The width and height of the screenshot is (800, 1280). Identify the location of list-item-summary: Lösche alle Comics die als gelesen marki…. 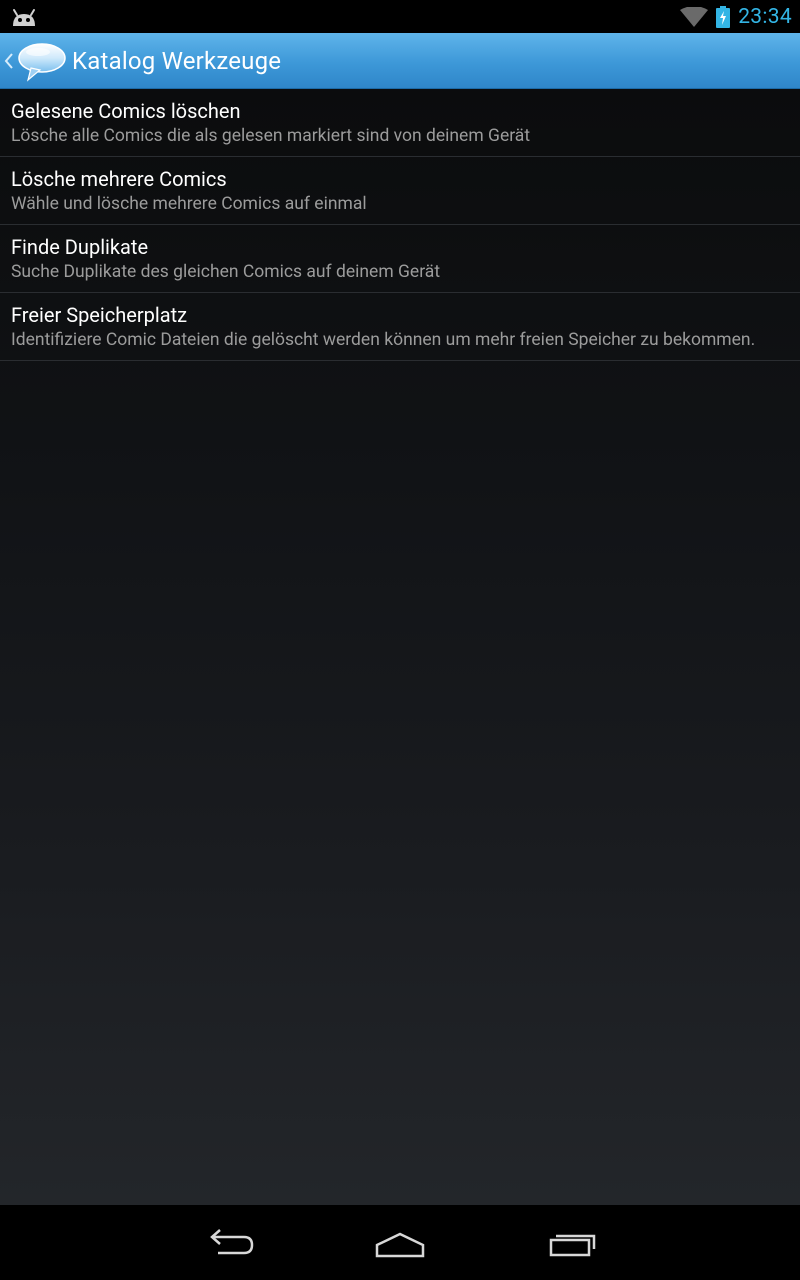
(271, 136).